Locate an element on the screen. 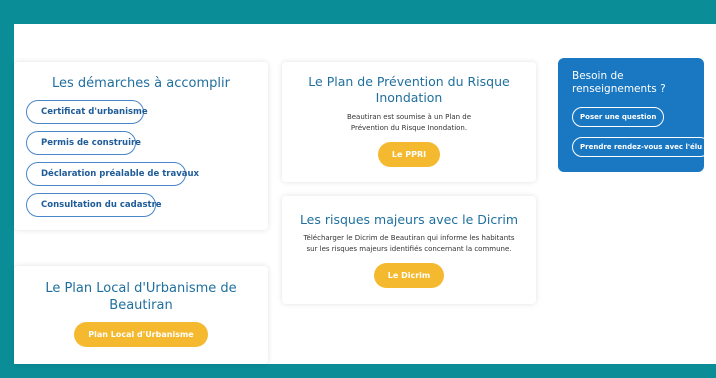 This screenshot has height=378, width=716. dicrim-title: Les risques majeurs avec le Dicrim is located at coordinates (409, 219).